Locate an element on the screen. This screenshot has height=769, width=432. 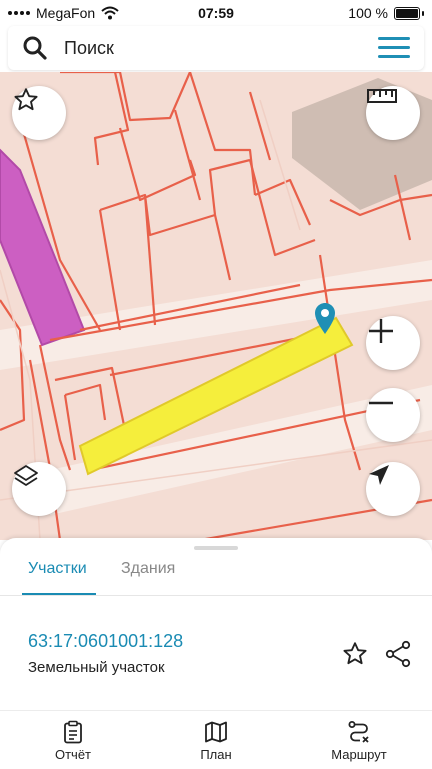
menu-icon is located at coordinates (394, 48).